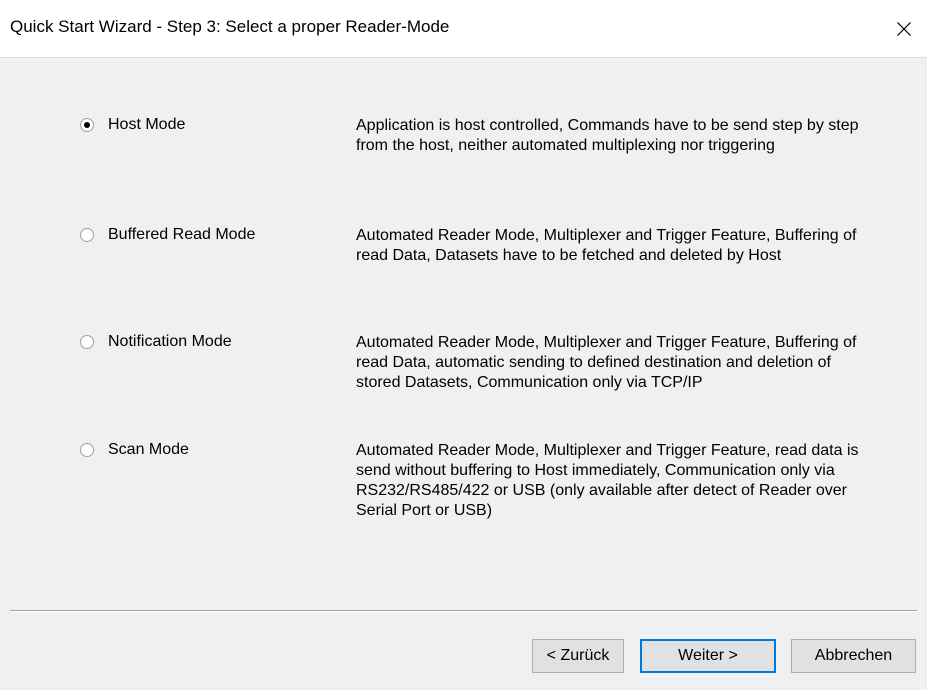 This screenshot has height=690, width=927. I want to click on separator, so click(463, 611).